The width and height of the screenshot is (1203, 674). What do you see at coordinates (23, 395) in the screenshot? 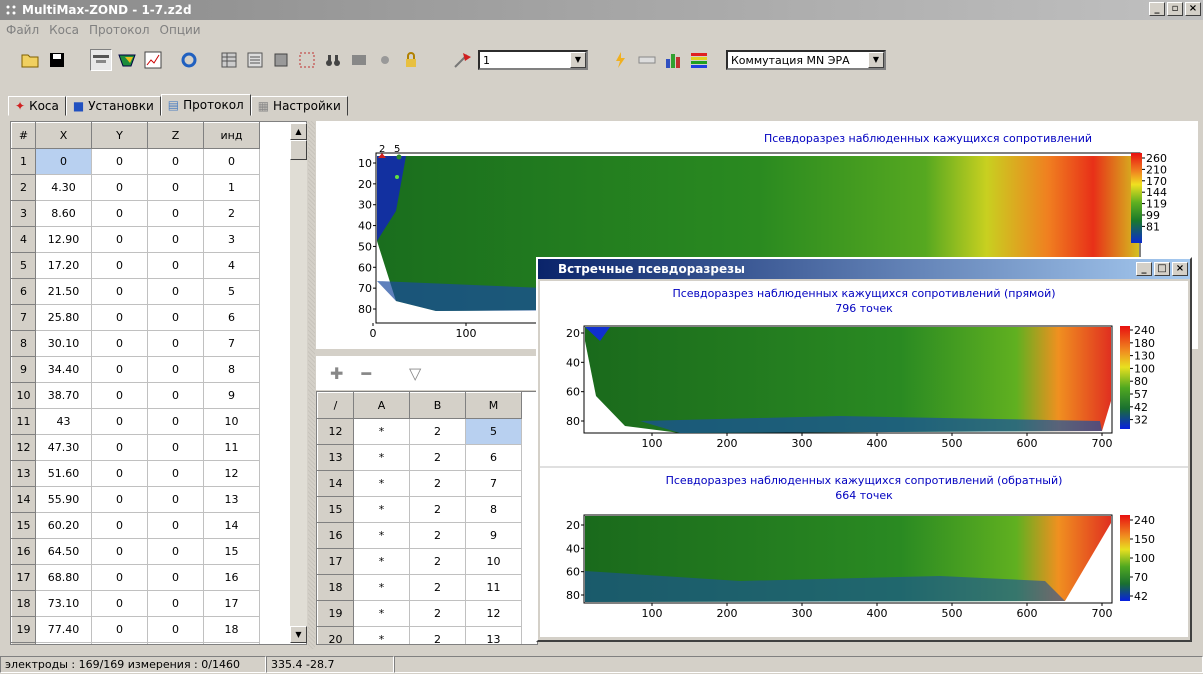
I see `row-header-cell: 10` at bounding box center [23, 395].